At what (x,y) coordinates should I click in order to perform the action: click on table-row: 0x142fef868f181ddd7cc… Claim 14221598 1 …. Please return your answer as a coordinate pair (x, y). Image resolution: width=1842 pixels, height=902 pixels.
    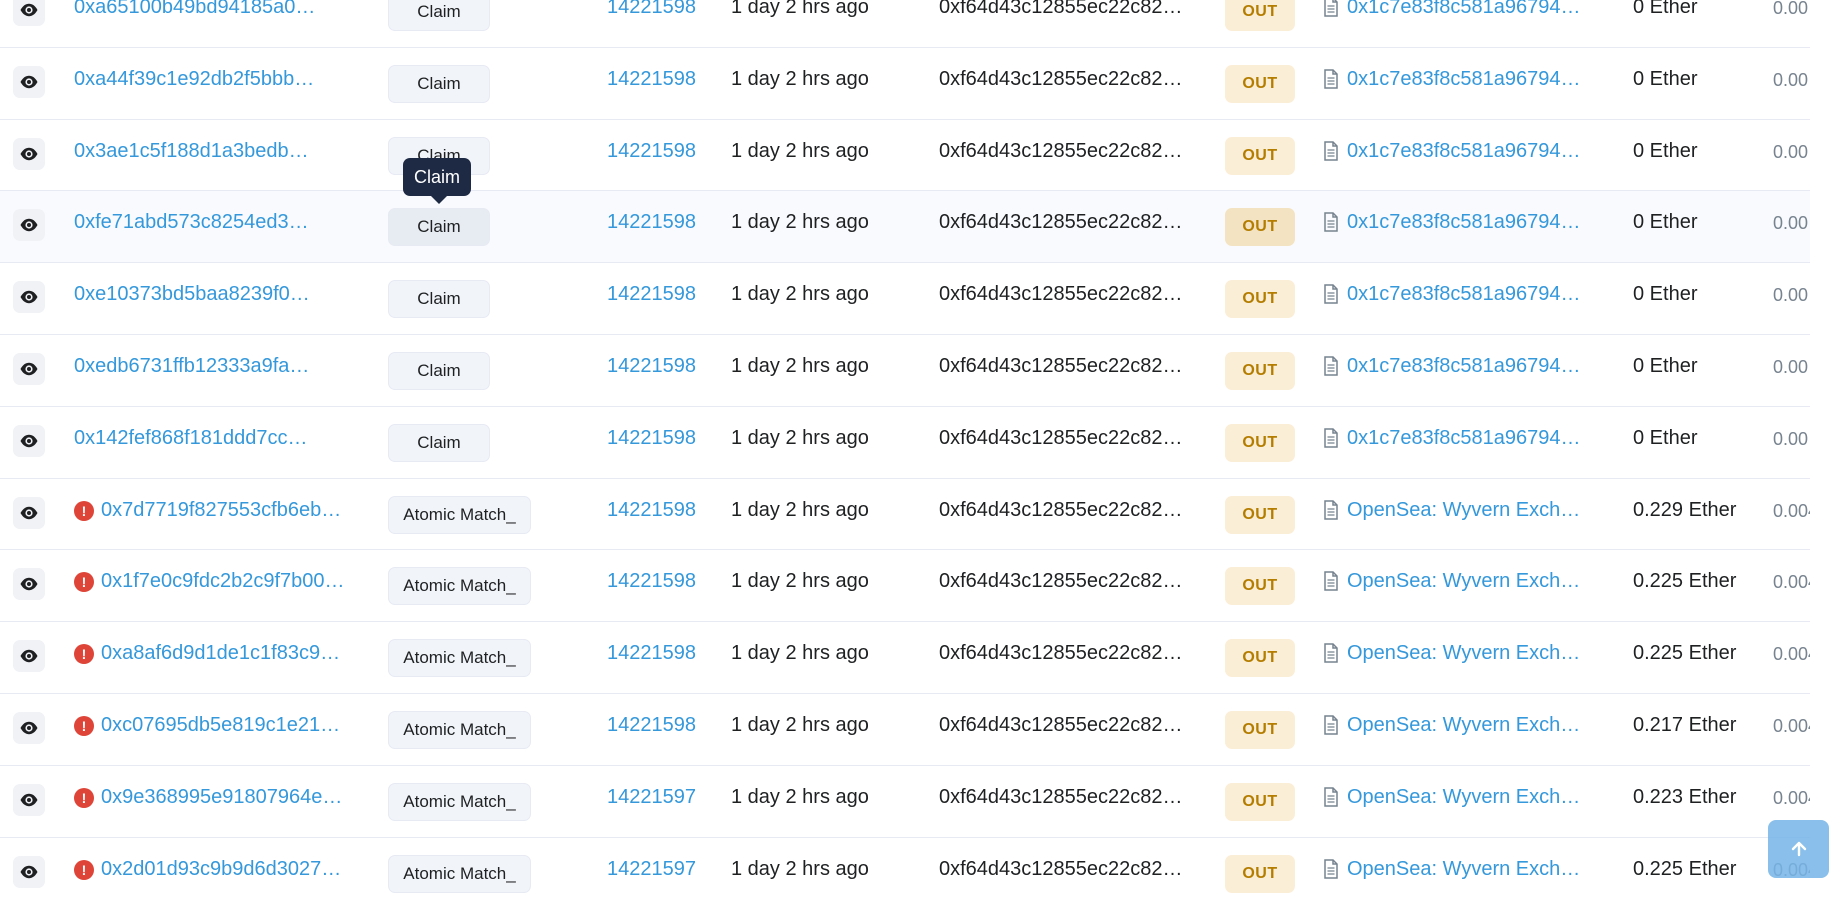
    Looking at the image, I should click on (905, 443).